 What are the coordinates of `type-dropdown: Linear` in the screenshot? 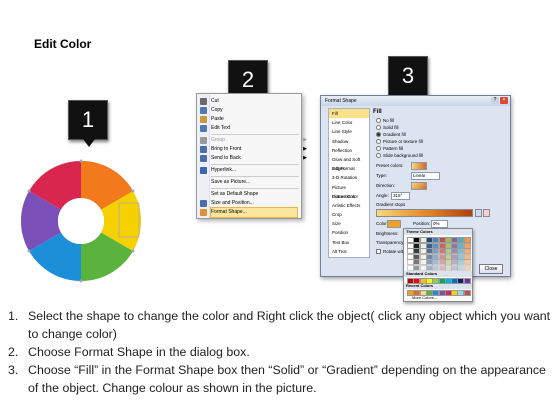 It's located at (425, 176).